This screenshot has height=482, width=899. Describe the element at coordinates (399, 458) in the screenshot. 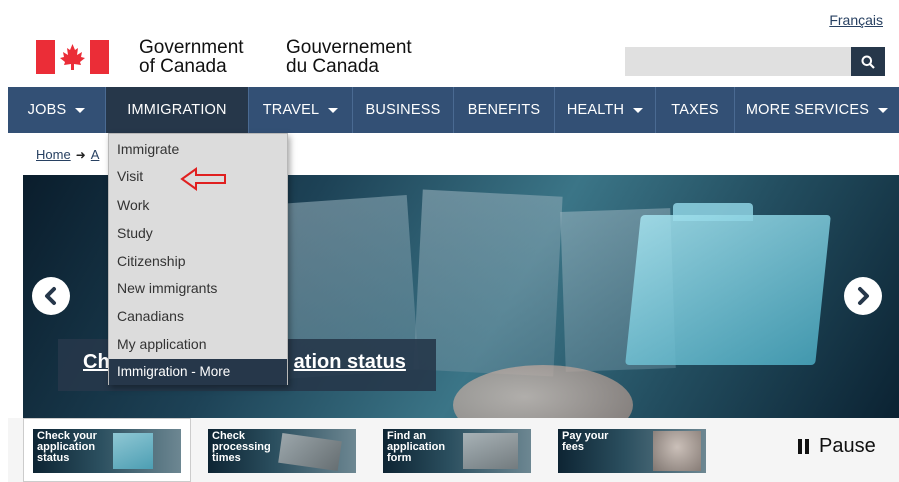

I see `thumbnail-label-line: form` at that location.